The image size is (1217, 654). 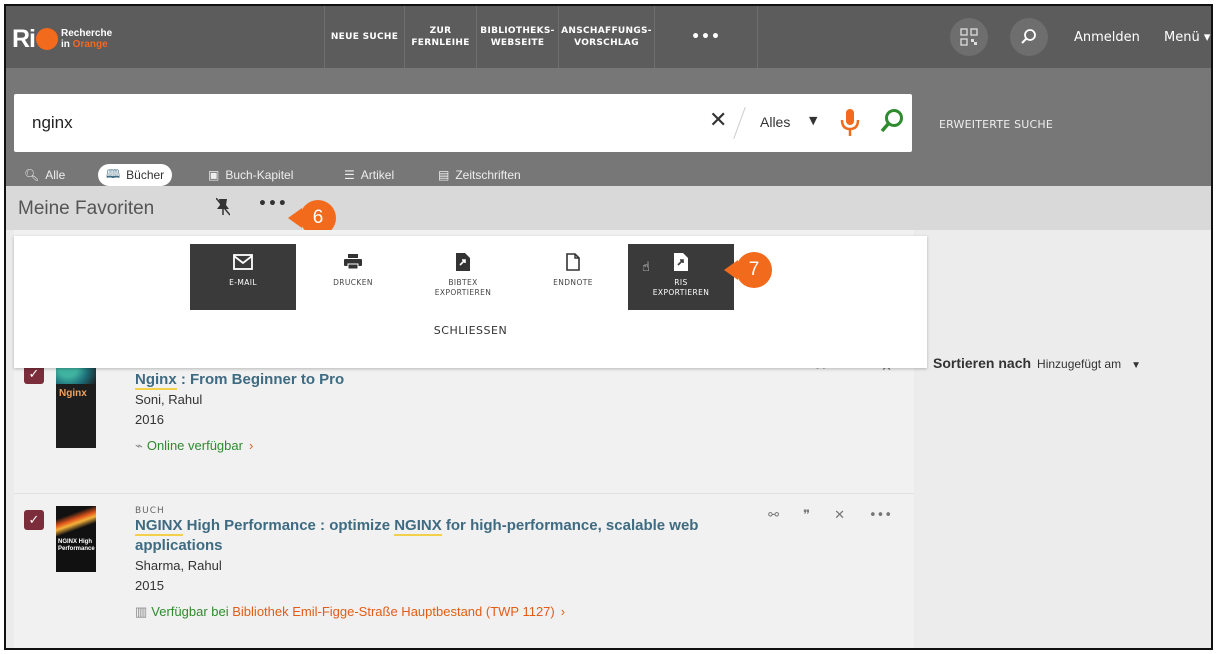 What do you see at coordinates (681, 277) in the screenshot?
I see `ris-export-button: ☝ RIS EXPORTIEREN` at bounding box center [681, 277].